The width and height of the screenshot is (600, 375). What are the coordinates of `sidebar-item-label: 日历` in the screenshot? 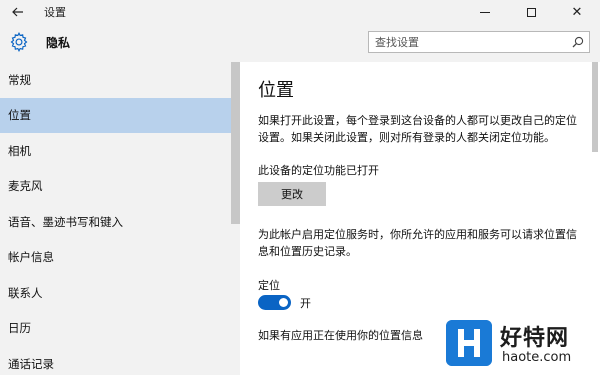 It's located at (19, 328).